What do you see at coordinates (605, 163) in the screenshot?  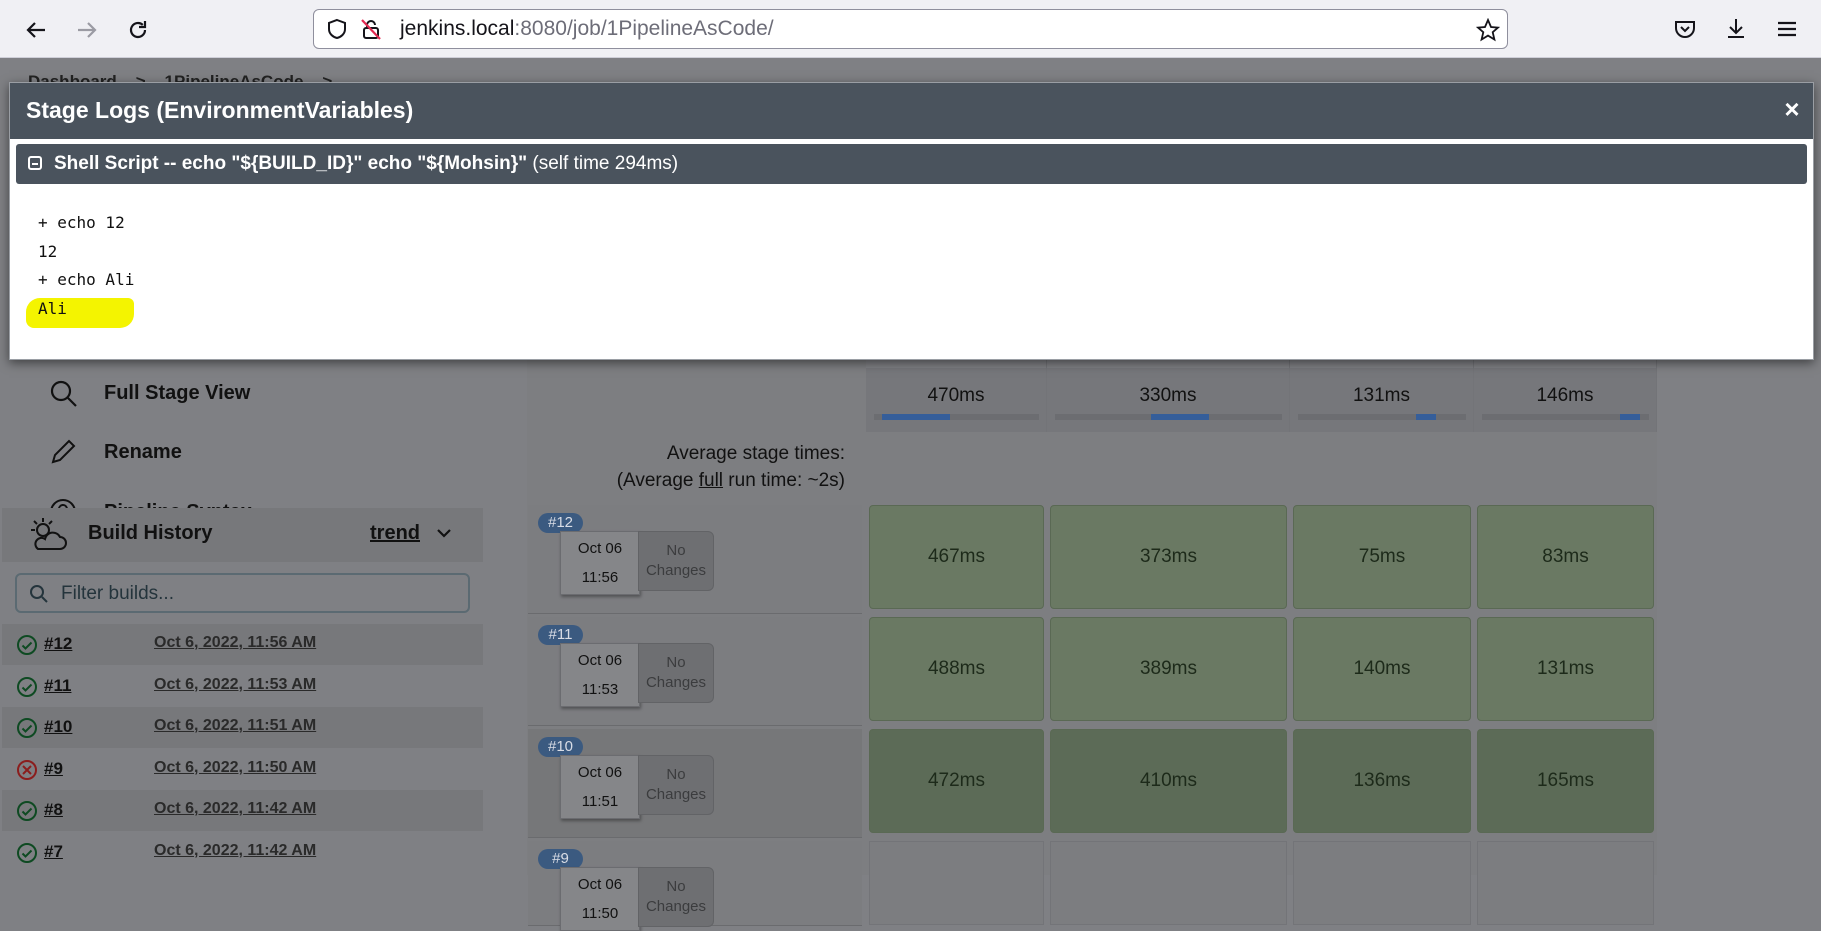 I see `log-step-time: (self time 294ms)` at bounding box center [605, 163].